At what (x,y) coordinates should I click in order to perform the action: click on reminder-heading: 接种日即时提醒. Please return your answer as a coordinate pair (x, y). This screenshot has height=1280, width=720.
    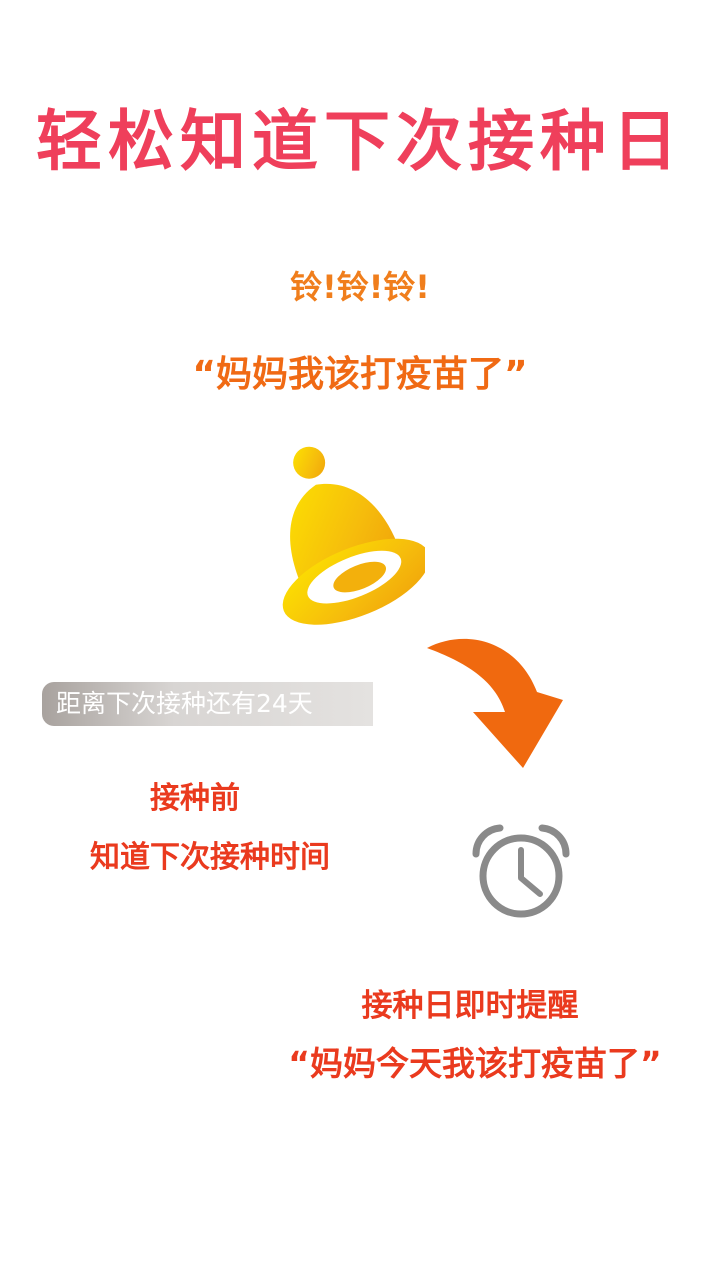
    Looking at the image, I should click on (470, 1006).